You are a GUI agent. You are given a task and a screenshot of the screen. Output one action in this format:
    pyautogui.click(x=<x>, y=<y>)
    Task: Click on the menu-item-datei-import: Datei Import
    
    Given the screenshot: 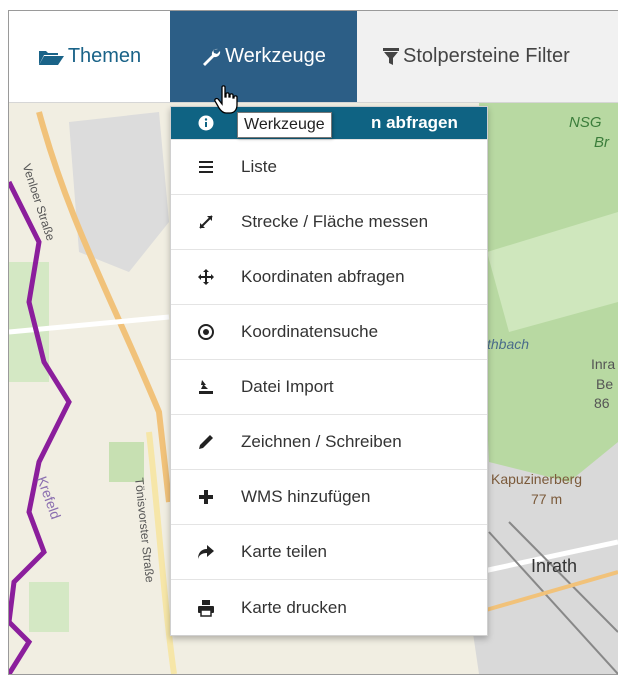 What is the action you would take?
    pyautogui.click(x=329, y=387)
    